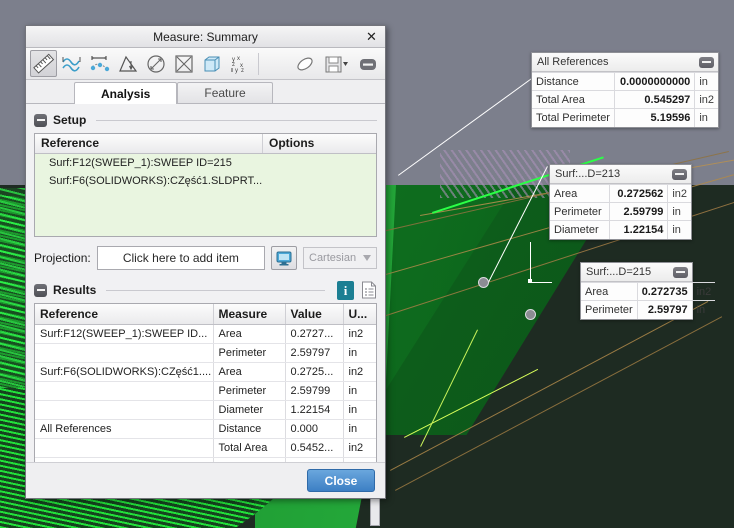  Describe the element at coordinates (149, 143) in the screenshot. I see `setup-column-reference: Reference` at that location.